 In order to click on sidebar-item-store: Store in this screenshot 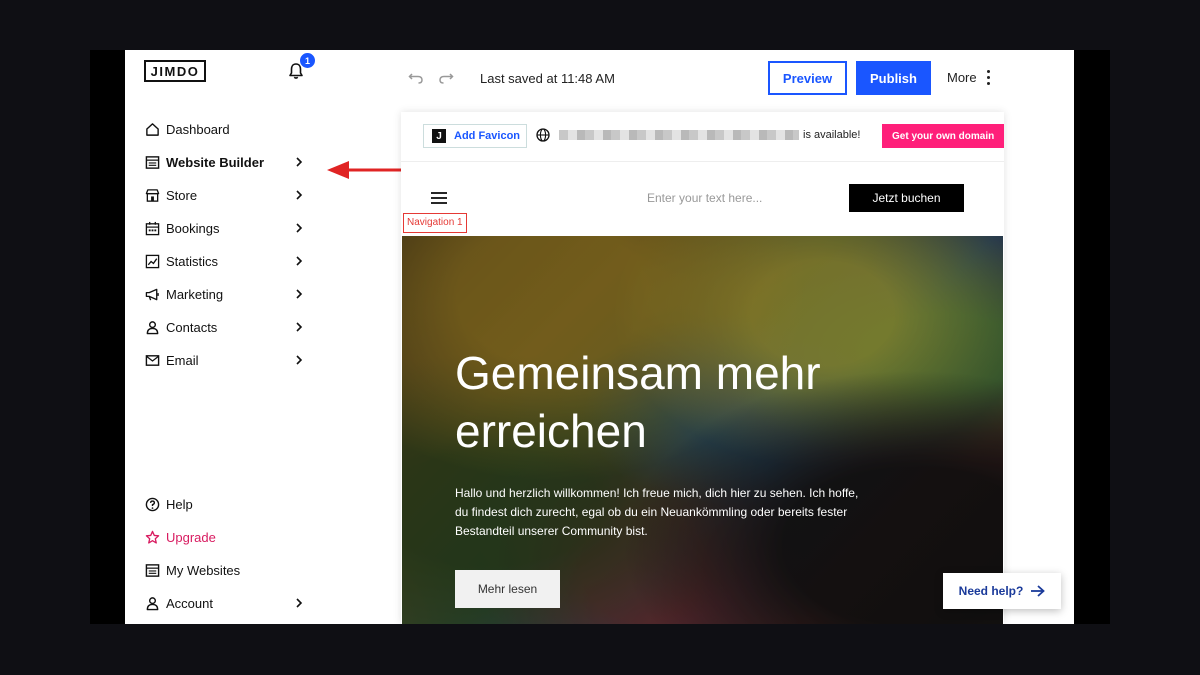, I will do `click(225, 195)`.